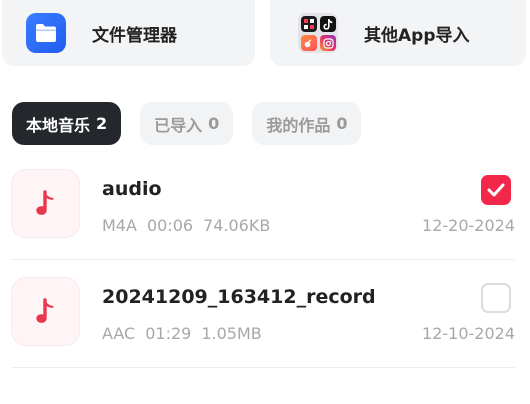 The height and width of the screenshot is (404, 530). I want to click on file-size: 74.06KB, so click(237, 225).